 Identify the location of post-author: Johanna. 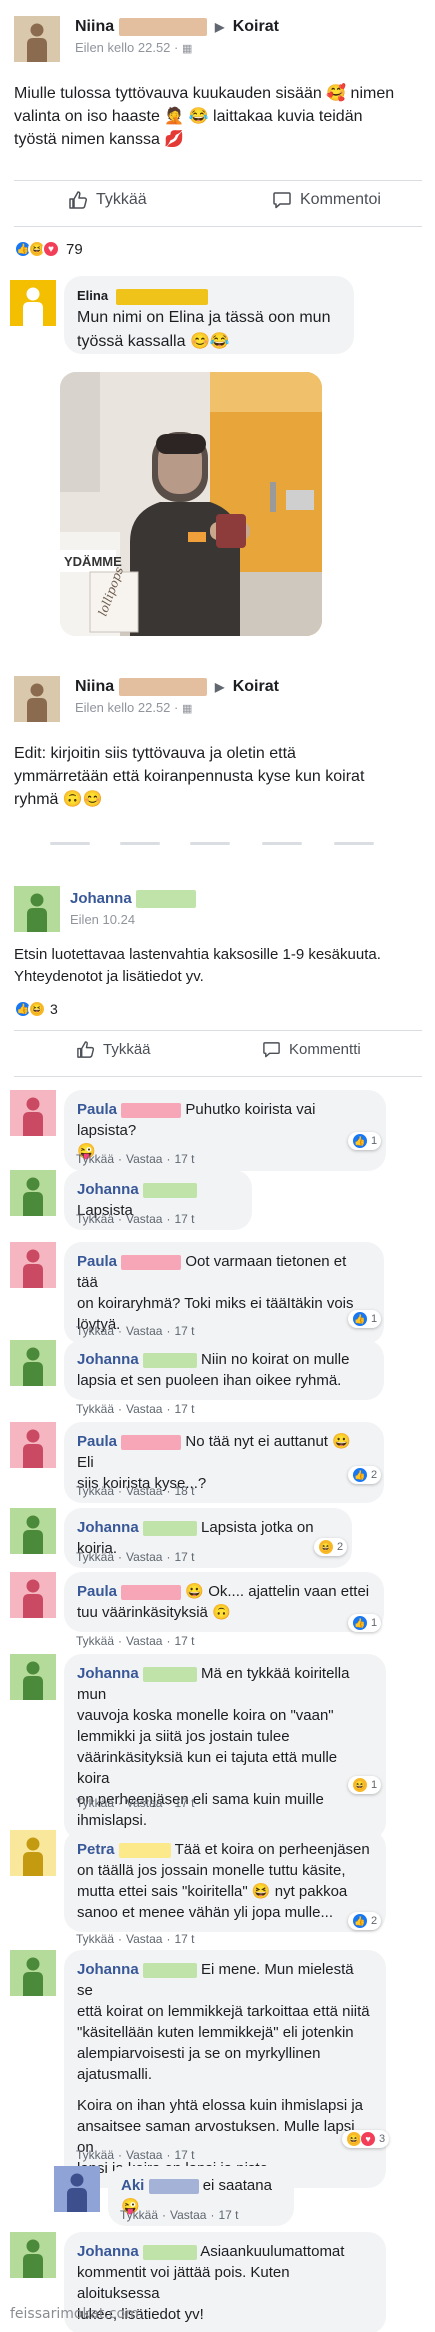
(133, 899).